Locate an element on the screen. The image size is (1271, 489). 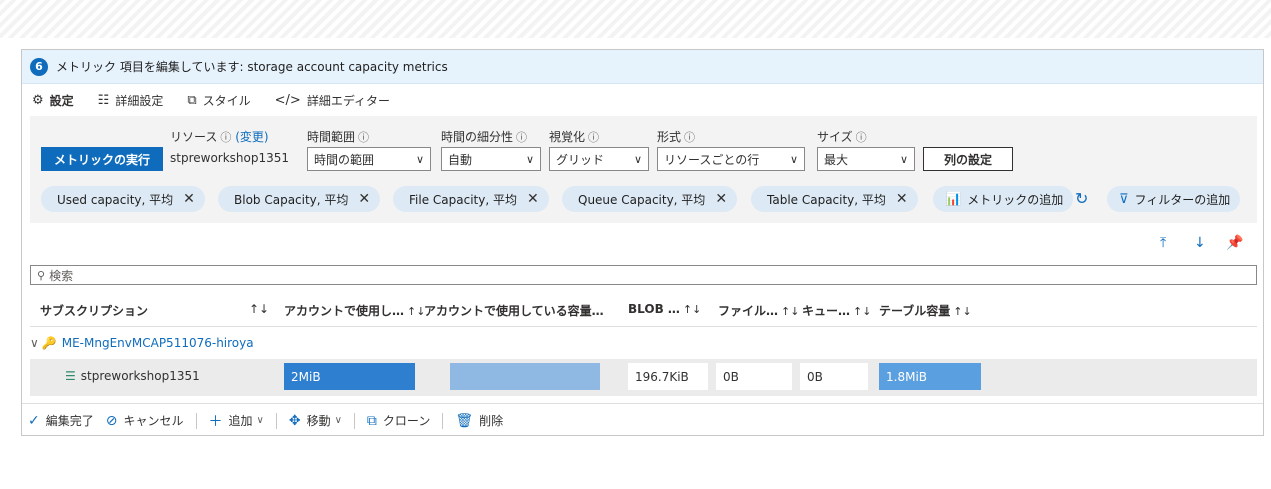
move-button: ✥ 移動 ∨ is located at coordinates (315, 420).